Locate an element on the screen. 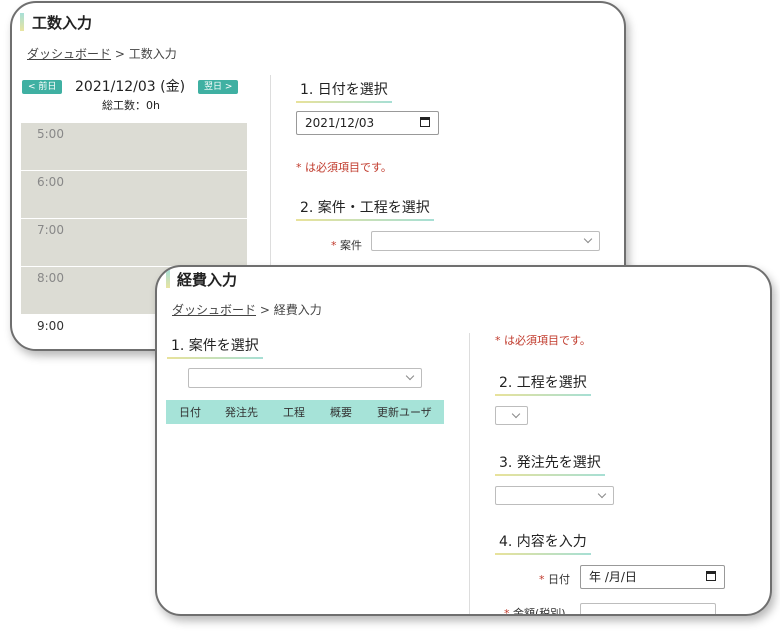 This screenshot has width=780, height=633. step-heading: 3. 発注先を選択 is located at coordinates (550, 464).